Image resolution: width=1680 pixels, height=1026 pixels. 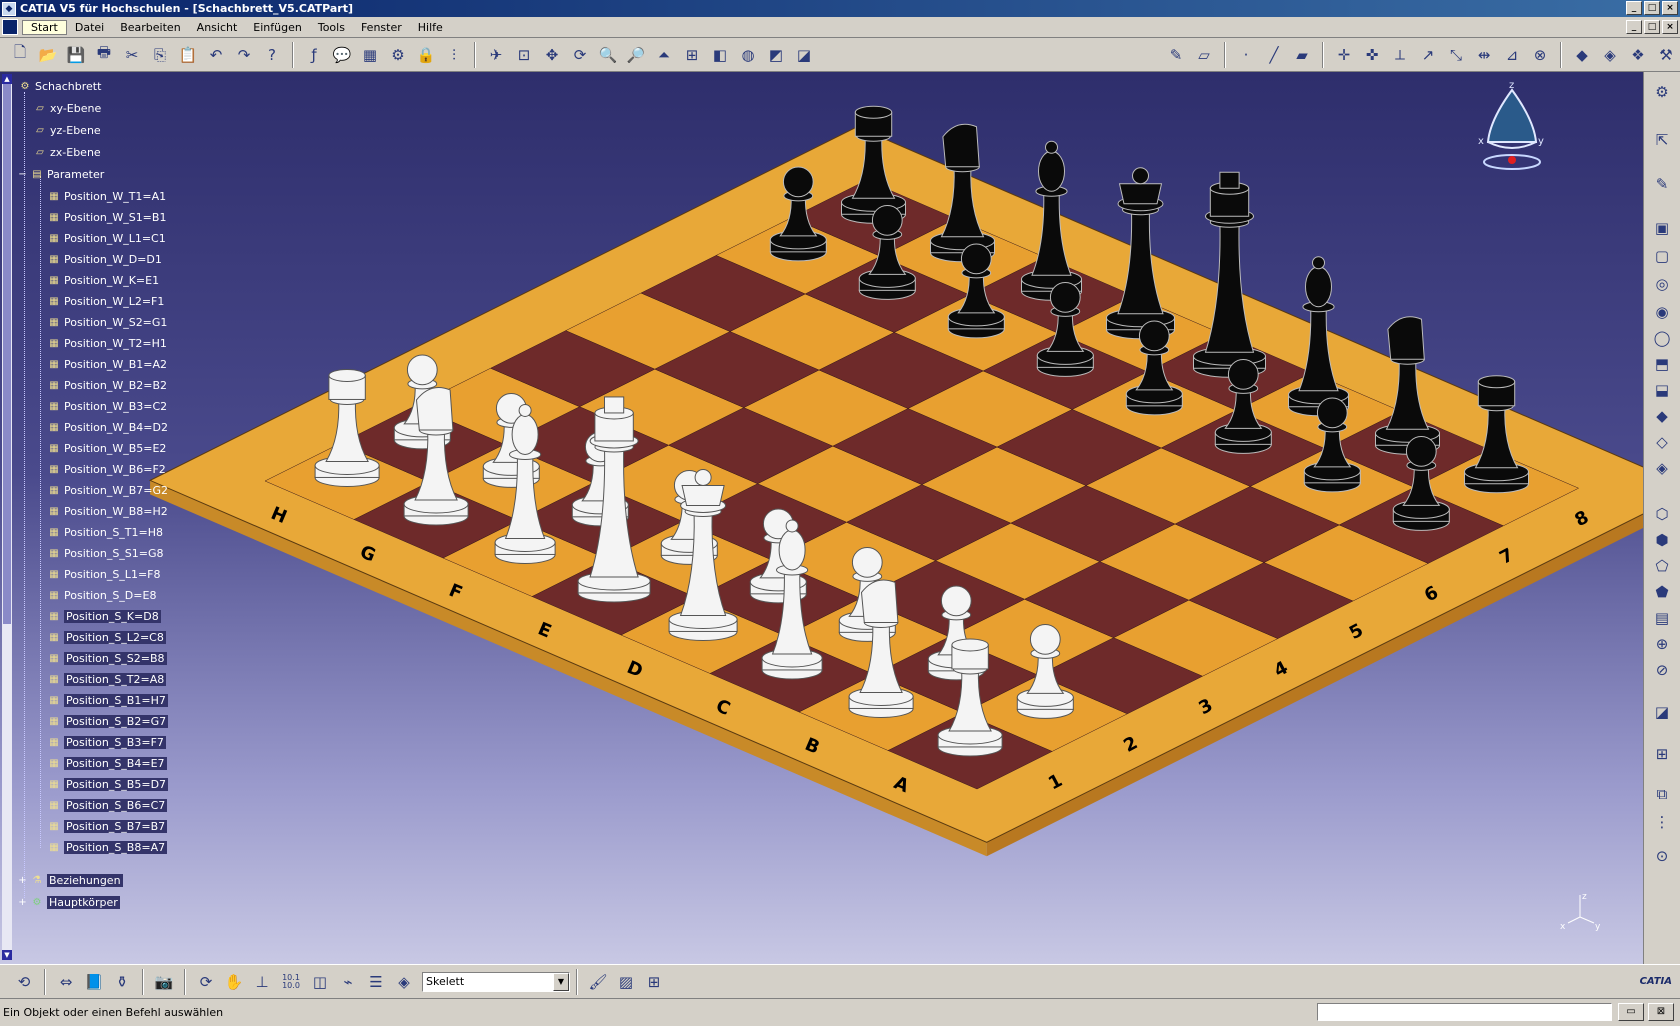 What do you see at coordinates (1610, 55) in the screenshot?
I see `render-icon: ◈` at bounding box center [1610, 55].